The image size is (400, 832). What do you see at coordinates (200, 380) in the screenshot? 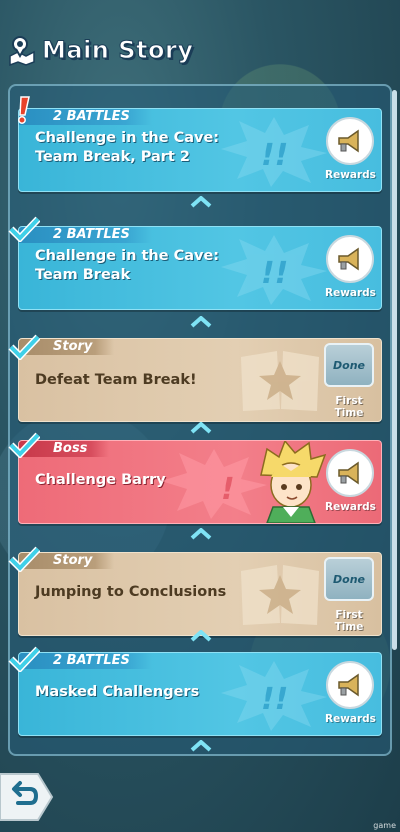
I see `story-card: Story Defeat Team Break! Done First Time` at bounding box center [200, 380].